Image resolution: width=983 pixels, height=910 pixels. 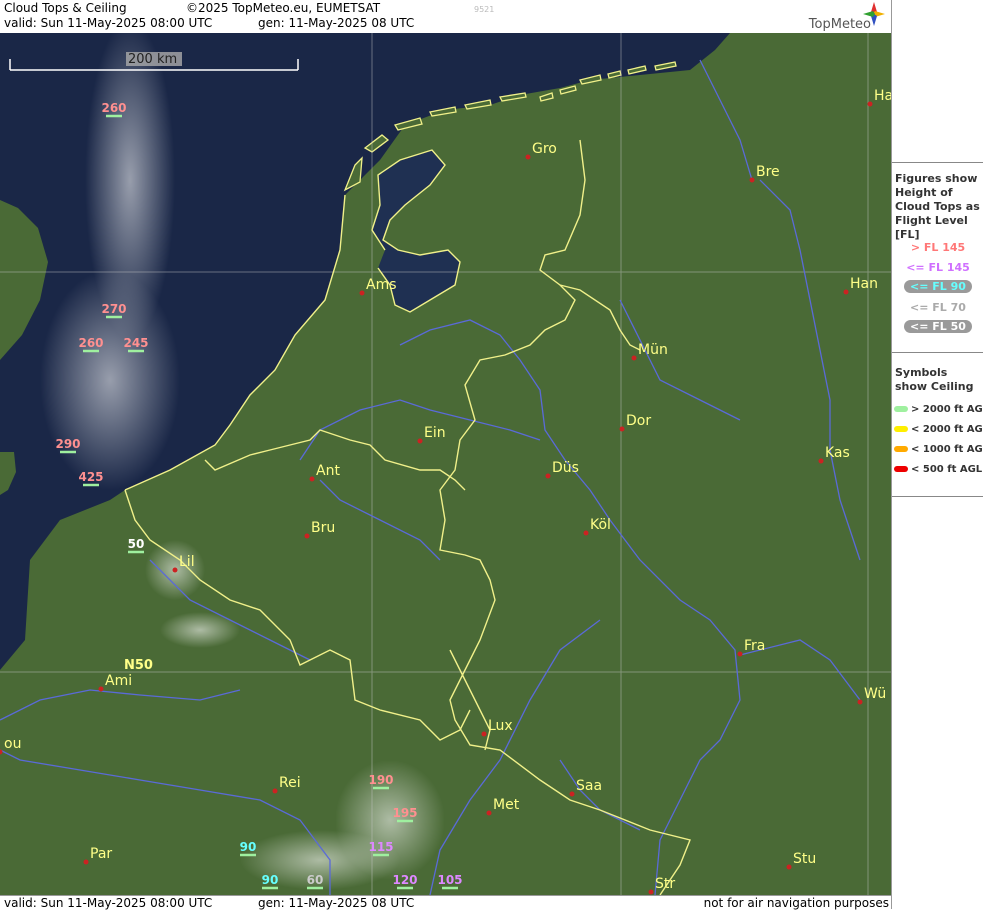 I want to click on flight-level-label: 190, so click(x=380, y=780).